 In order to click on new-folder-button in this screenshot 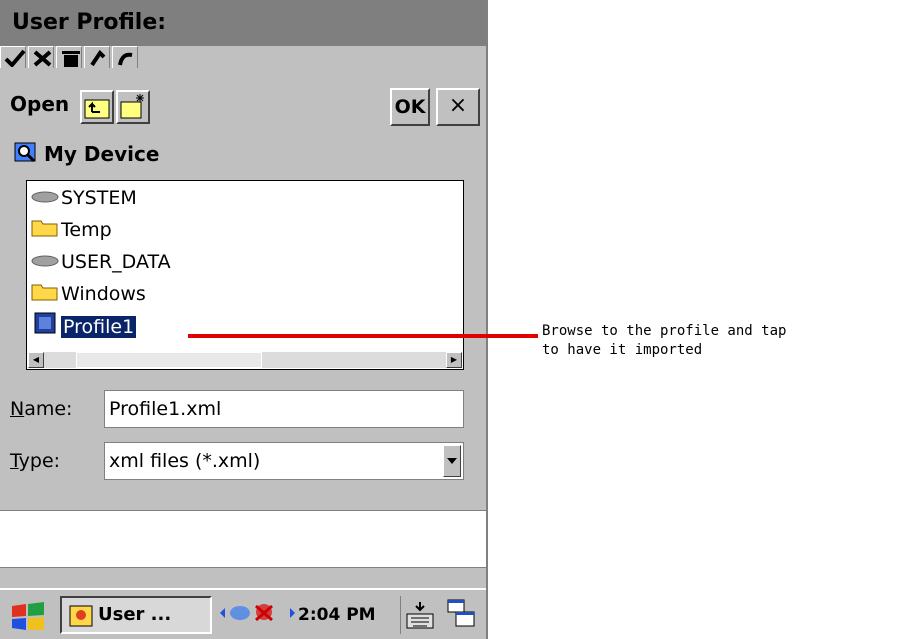, I will do `click(133, 107)`.